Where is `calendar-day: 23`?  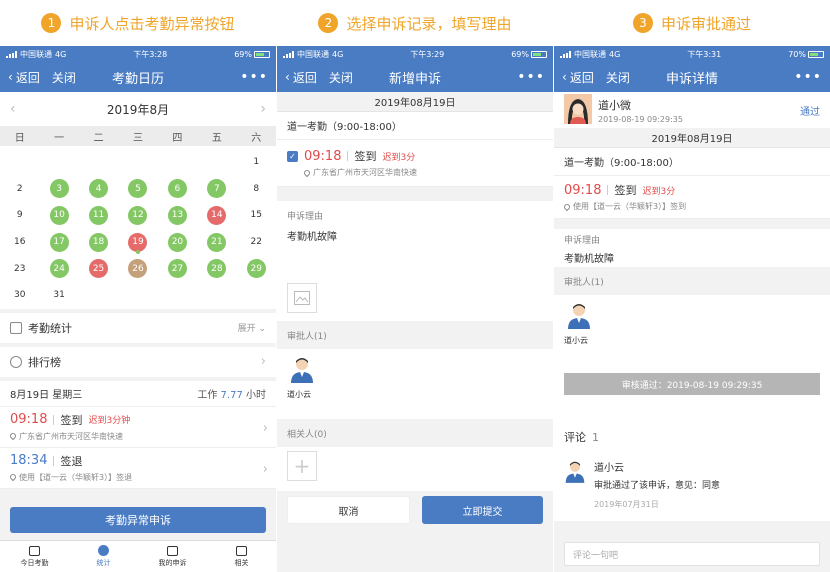
calendar-day: 23 is located at coordinates (19, 268).